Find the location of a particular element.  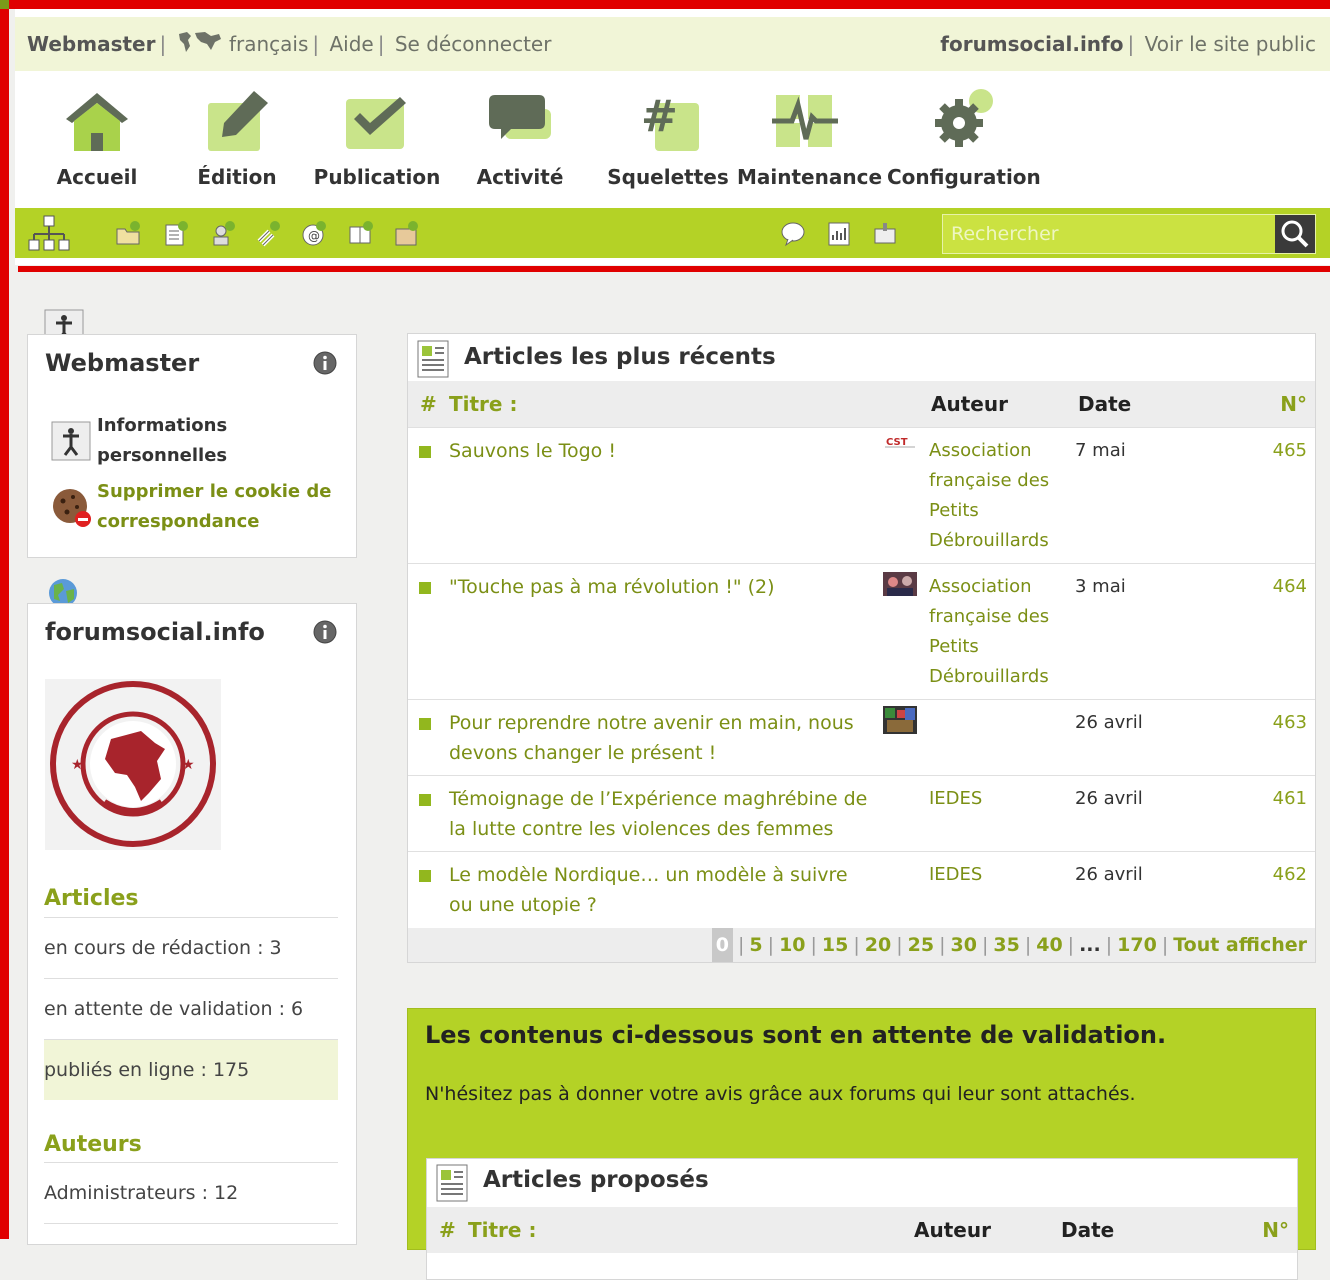

search-input is located at coordinates (1112, 234).